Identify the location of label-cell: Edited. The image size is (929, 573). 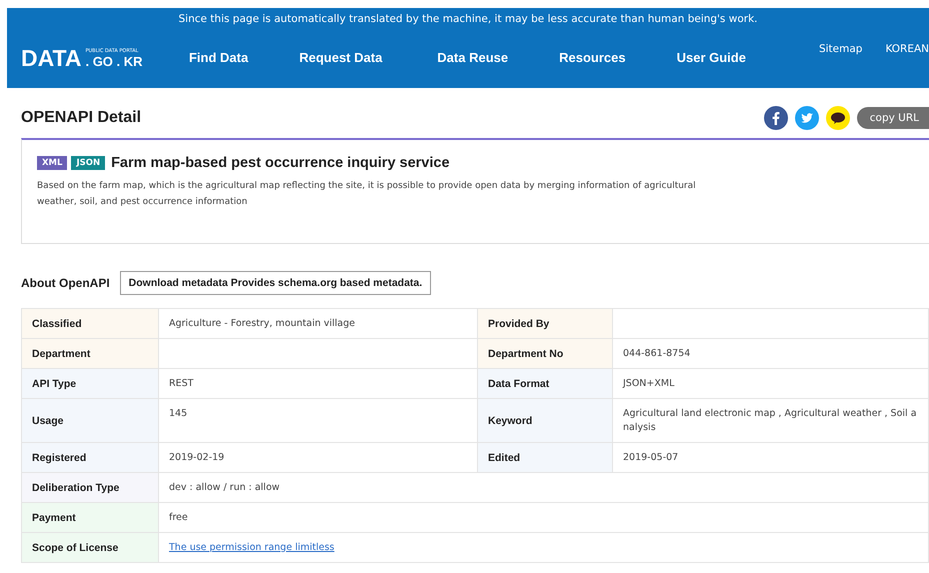
(545, 457).